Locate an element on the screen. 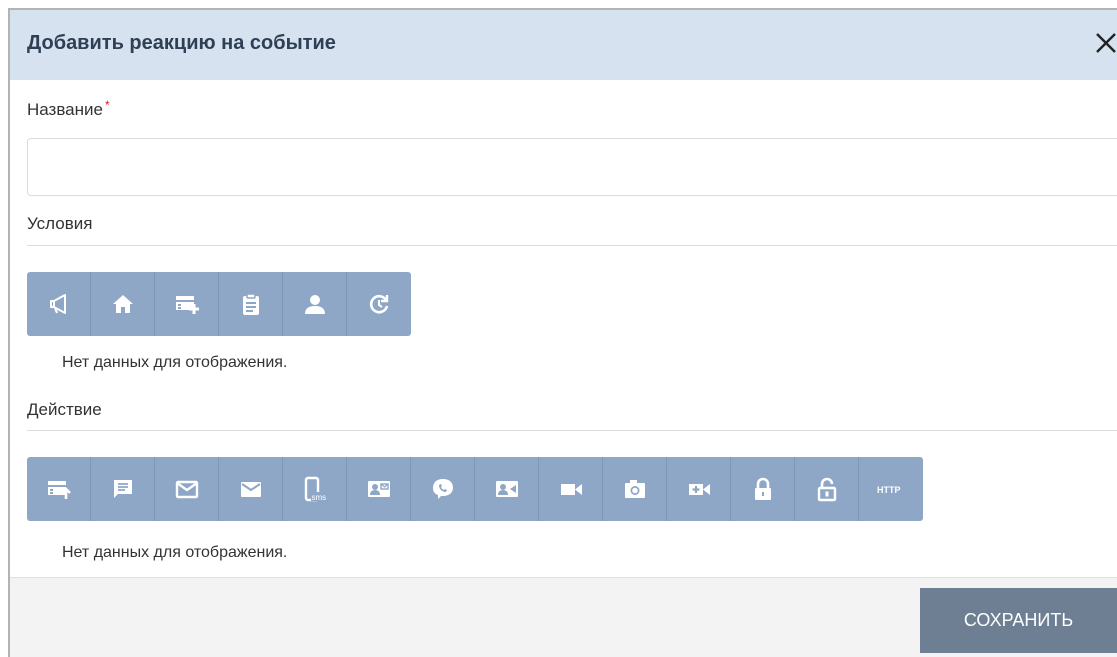 The width and height of the screenshot is (1117, 657). save-button: СОХРАНИТЬ is located at coordinates (1018, 620).